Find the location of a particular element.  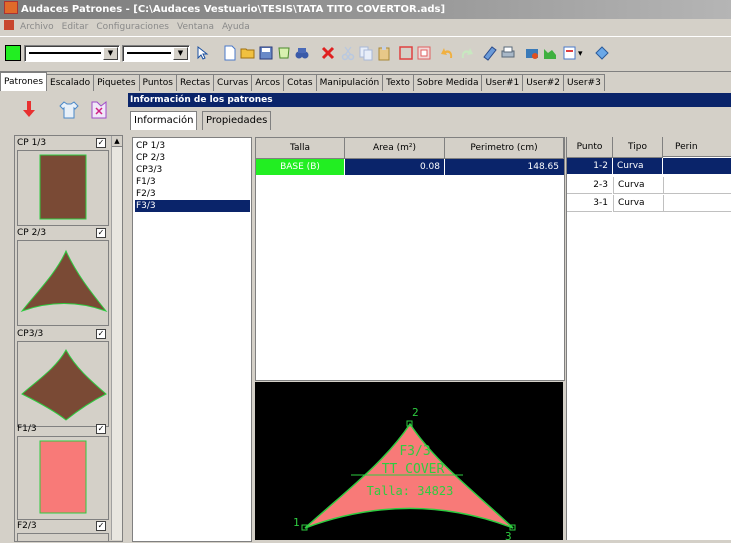

tab-arcos: Arcos is located at coordinates (268, 82).